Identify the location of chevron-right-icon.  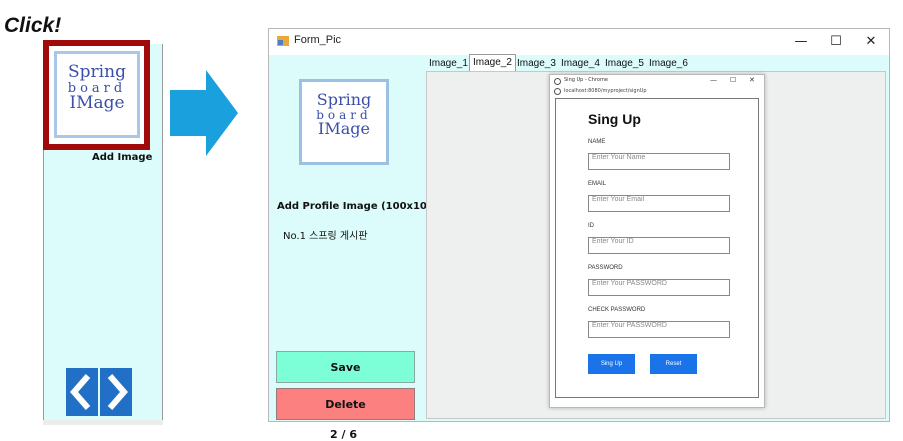
(117, 392).